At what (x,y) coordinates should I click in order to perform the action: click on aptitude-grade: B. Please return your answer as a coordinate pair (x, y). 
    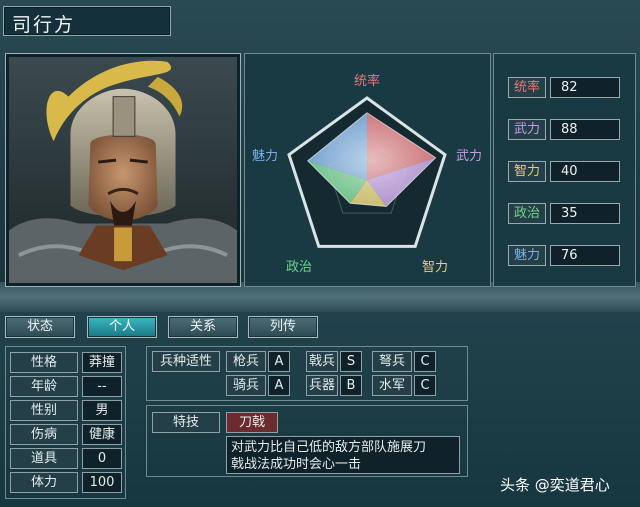
    Looking at the image, I should click on (351, 385).